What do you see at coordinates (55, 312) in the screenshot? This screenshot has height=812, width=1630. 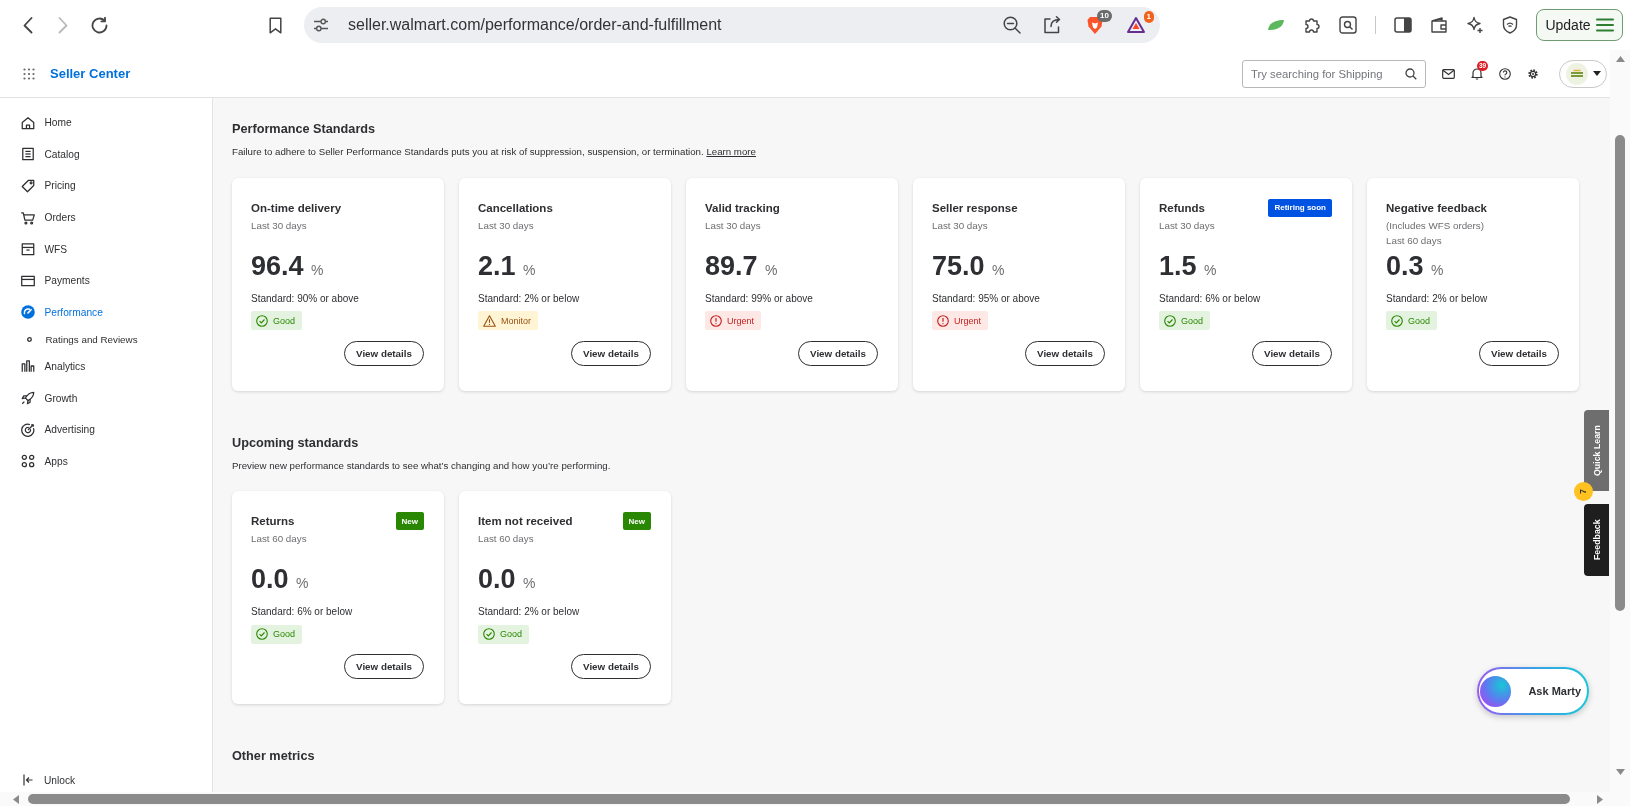 I see `sidebar-item: Performance` at bounding box center [55, 312].